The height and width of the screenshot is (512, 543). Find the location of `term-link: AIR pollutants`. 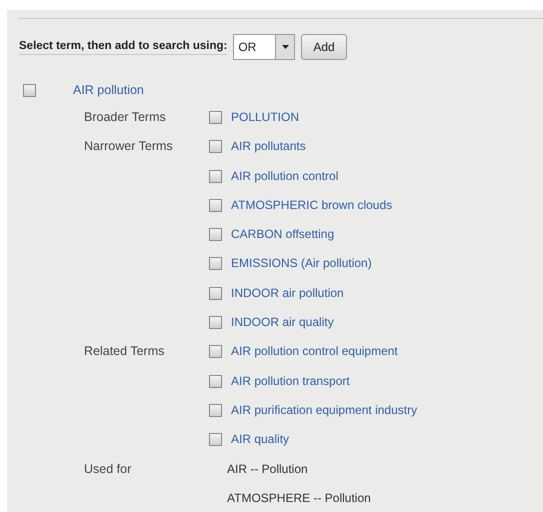

term-link: AIR pollutants is located at coordinates (268, 146).